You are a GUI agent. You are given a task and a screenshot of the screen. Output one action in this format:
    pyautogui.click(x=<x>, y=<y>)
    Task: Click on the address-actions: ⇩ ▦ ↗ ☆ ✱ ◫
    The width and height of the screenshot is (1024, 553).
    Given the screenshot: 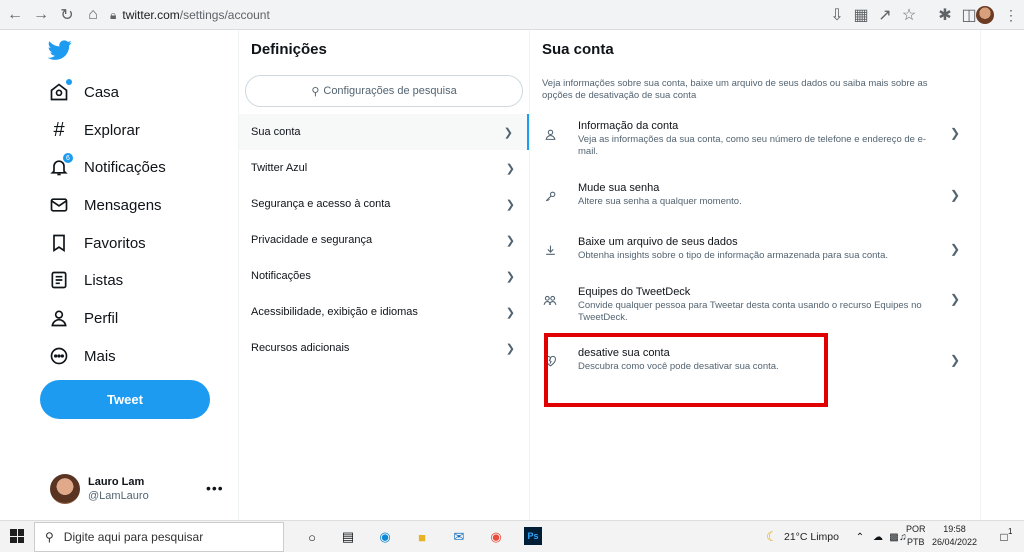 What is the action you would take?
    pyautogui.click(x=903, y=15)
    